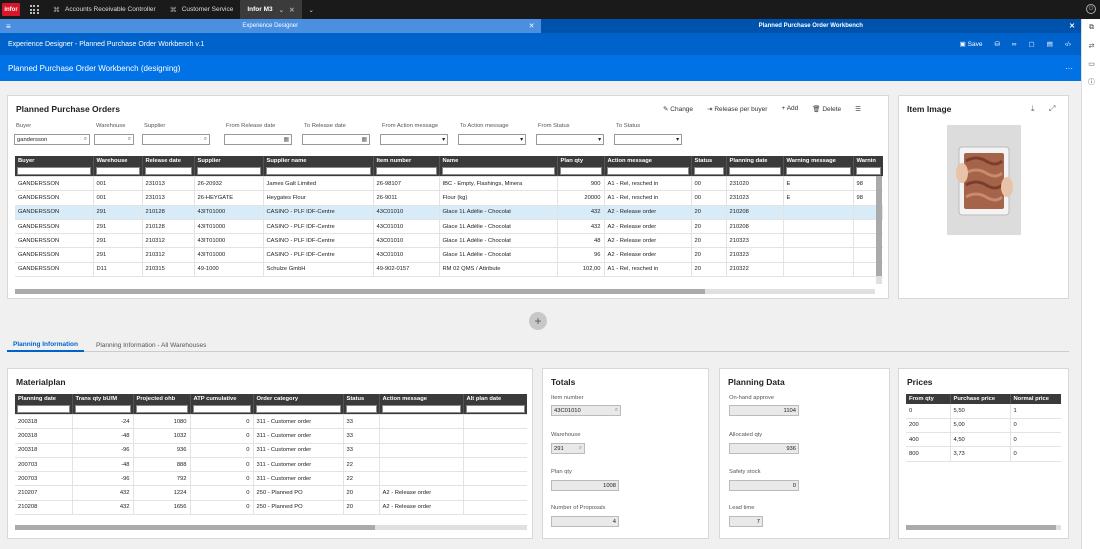  What do you see at coordinates (570, 139) in the screenshot?
I see `from-status-select: ▾` at bounding box center [570, 139].